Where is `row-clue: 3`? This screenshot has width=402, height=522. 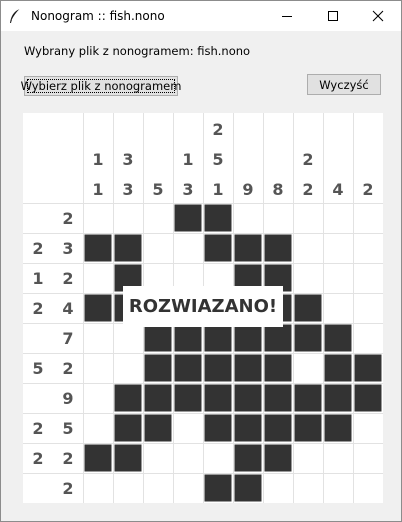
row-clue: 3 is located at coordinates (67, 248).